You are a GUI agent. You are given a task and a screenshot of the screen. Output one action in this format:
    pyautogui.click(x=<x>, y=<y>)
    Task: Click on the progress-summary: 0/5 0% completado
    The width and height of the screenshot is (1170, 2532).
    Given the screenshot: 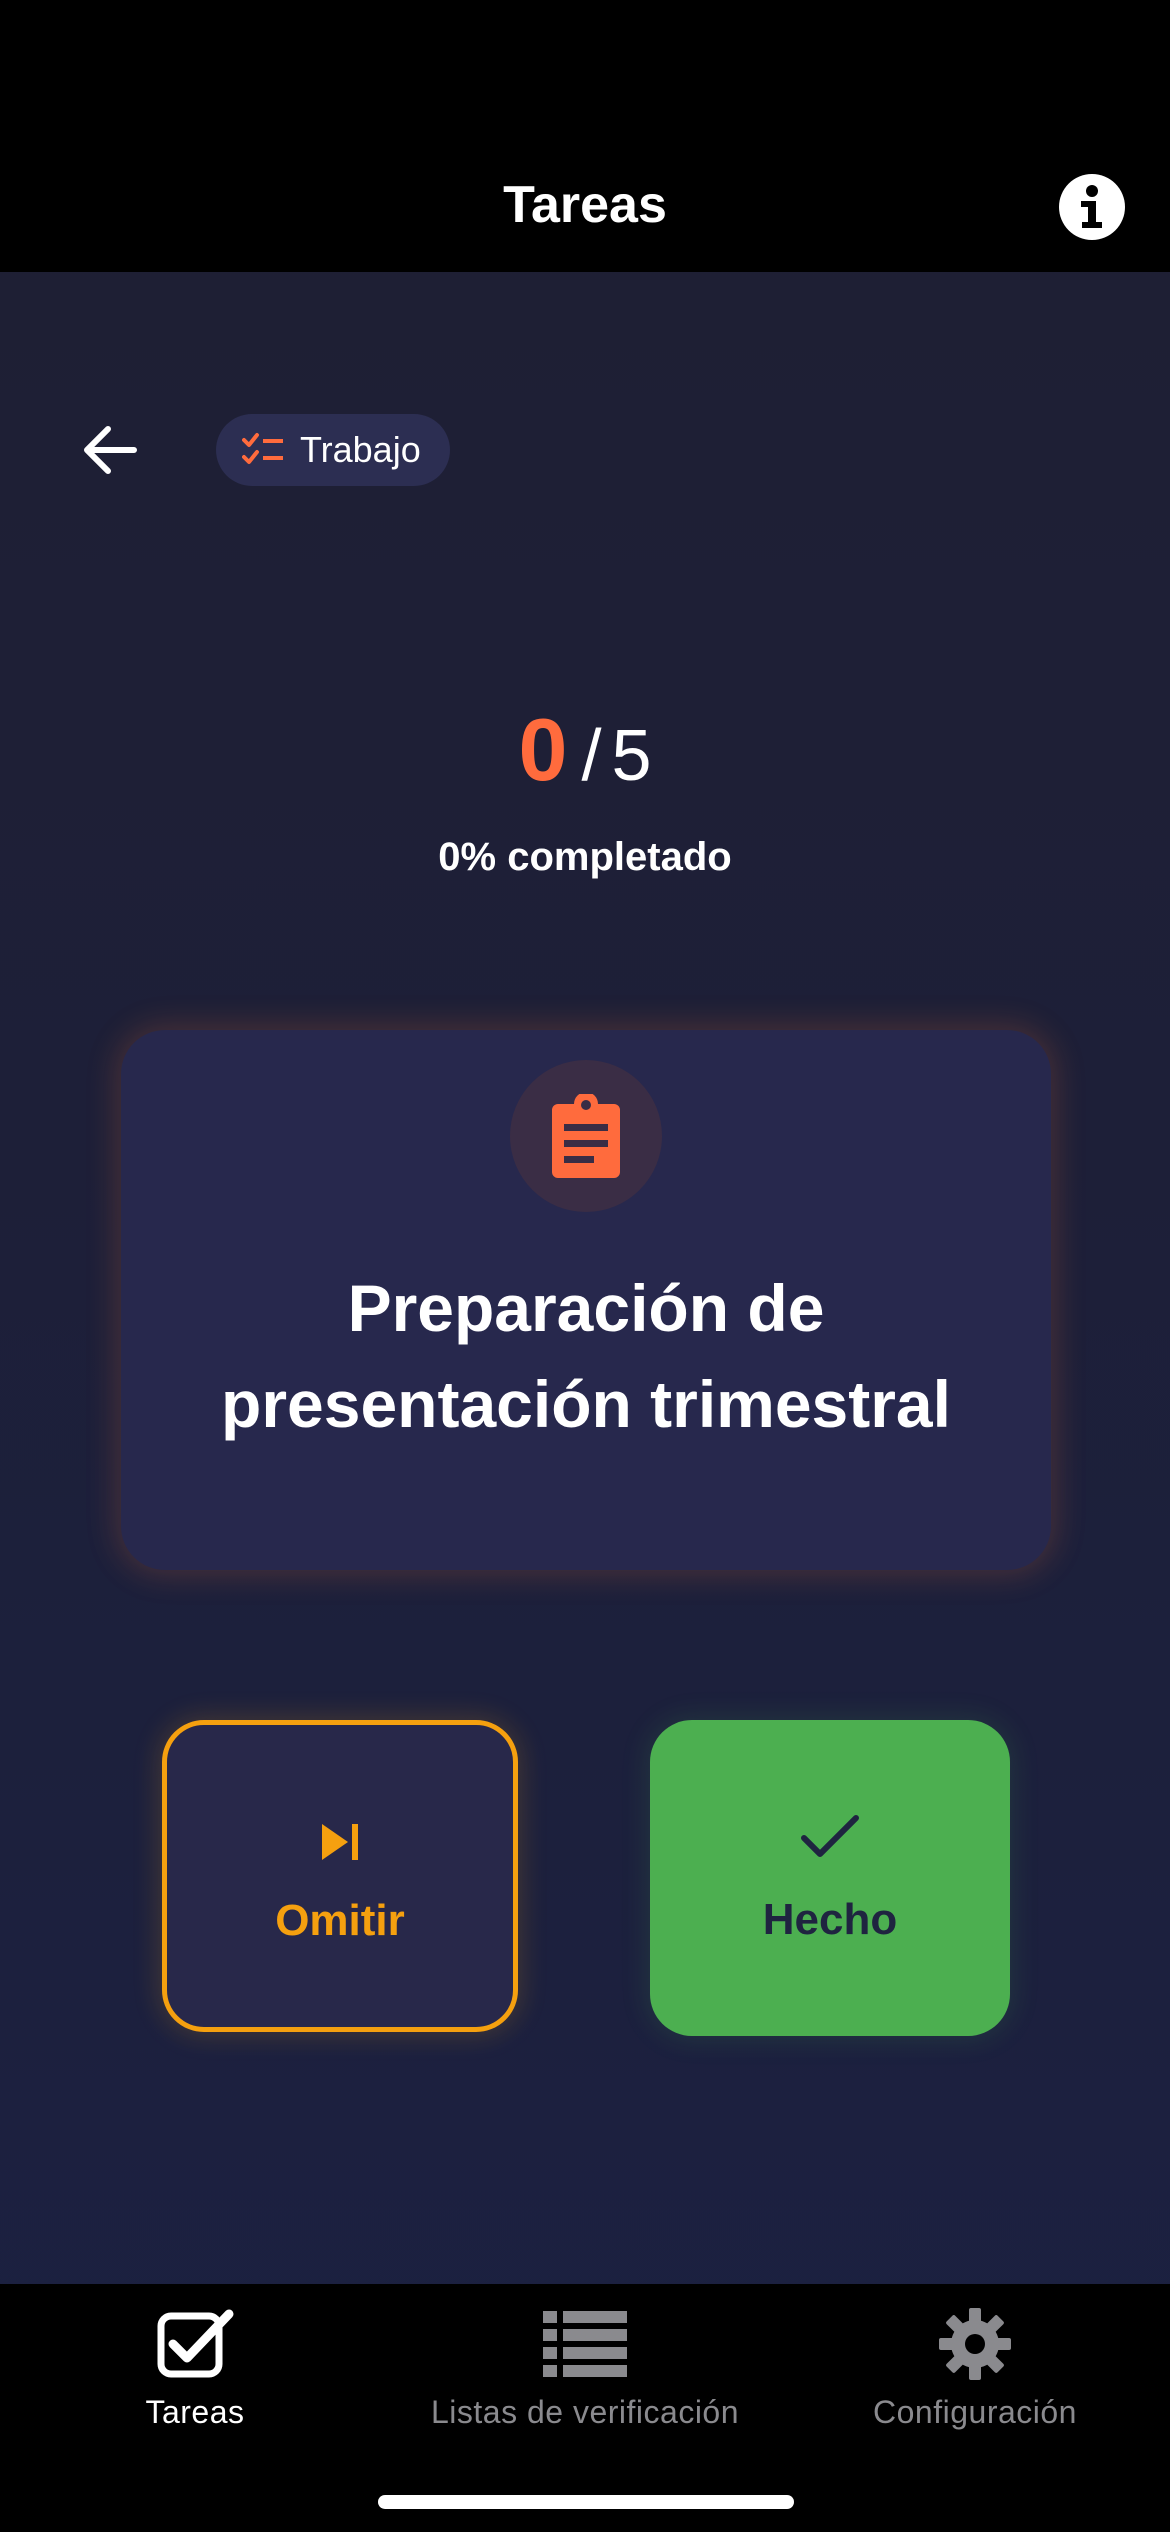 What is the action you would take?
    pyautogui.click(x=585, y=791)
    